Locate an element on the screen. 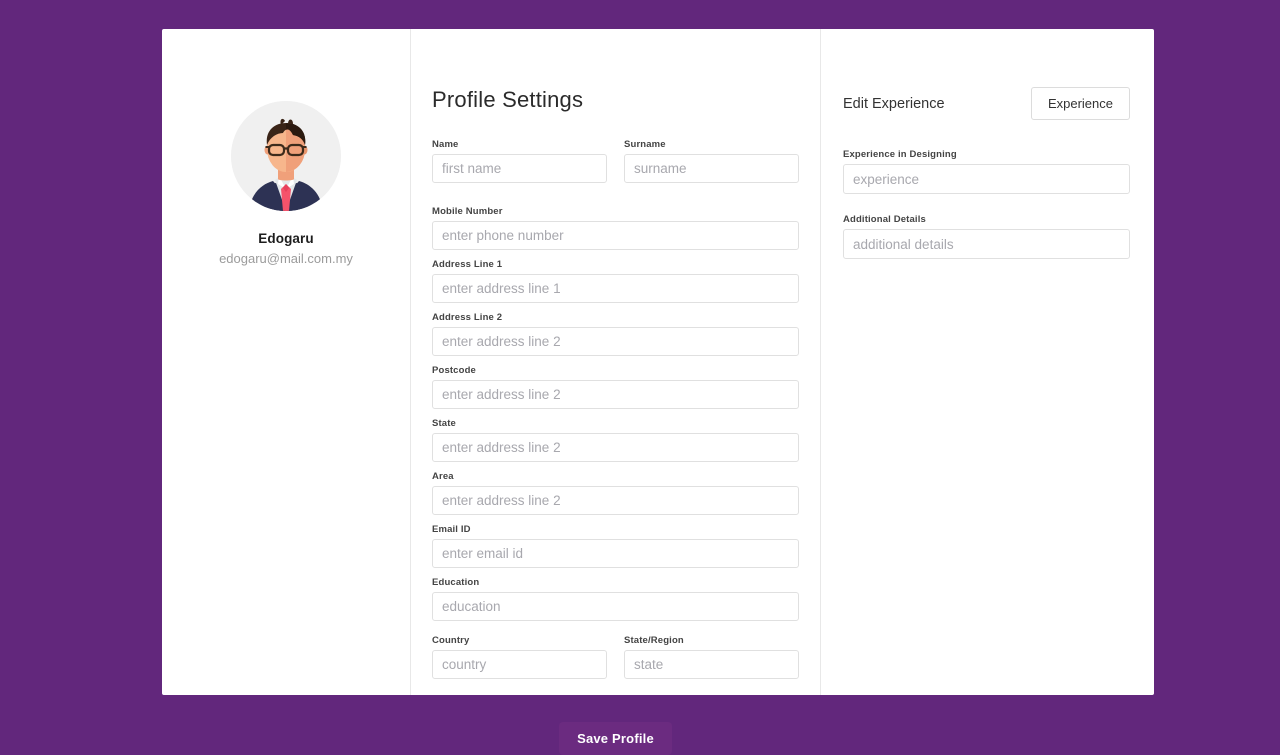  experience-title: Edit Experience is located at coordinates (894, 103).